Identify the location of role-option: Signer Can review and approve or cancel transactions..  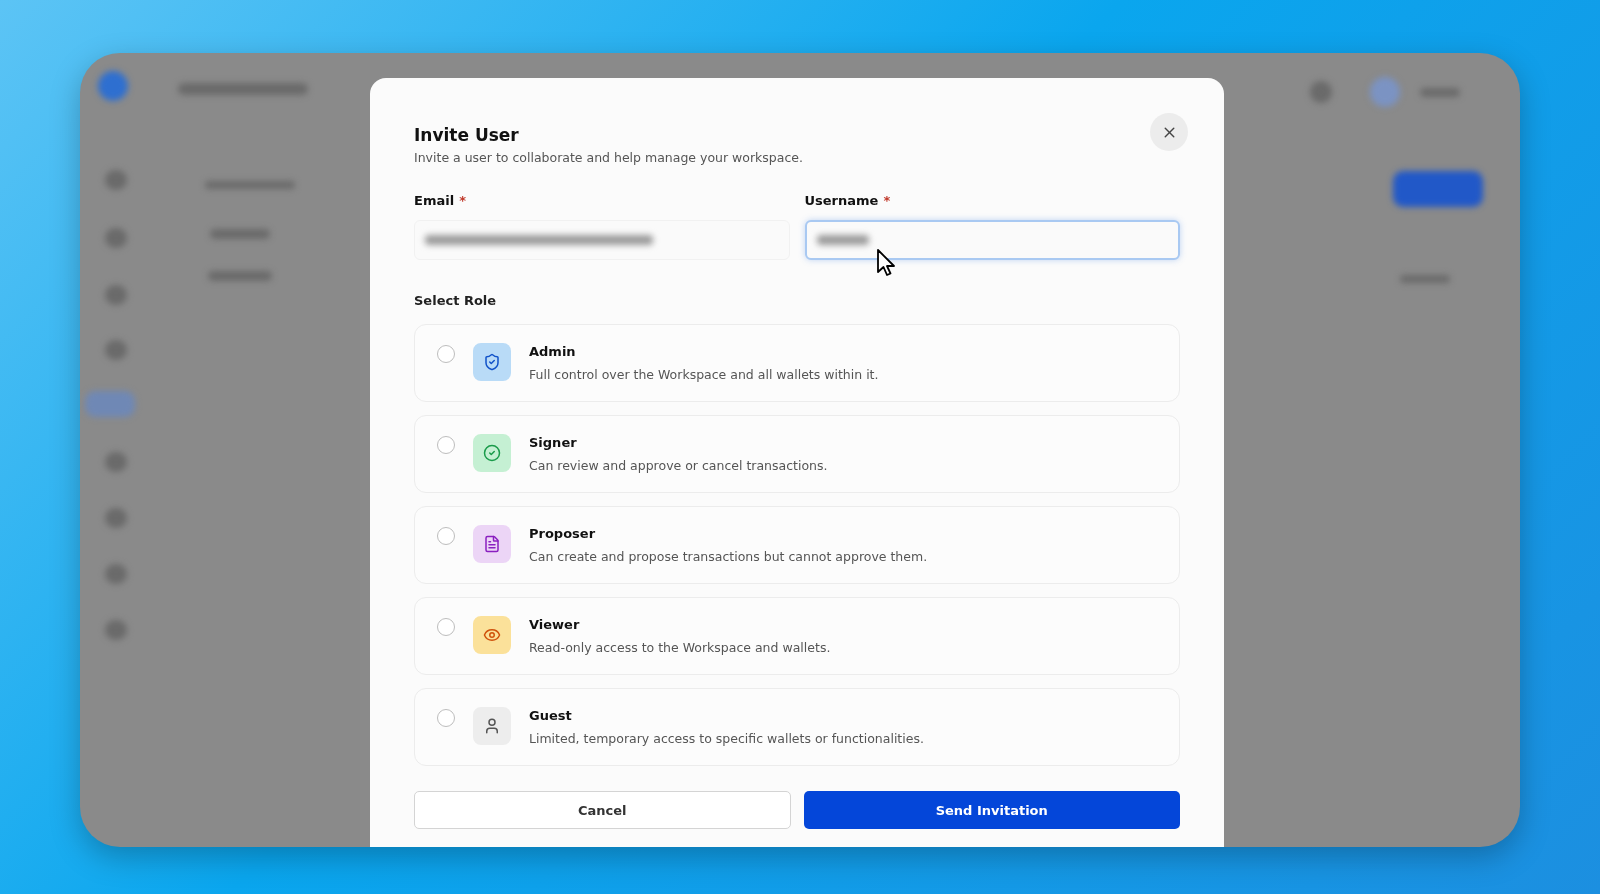
(797, 454).